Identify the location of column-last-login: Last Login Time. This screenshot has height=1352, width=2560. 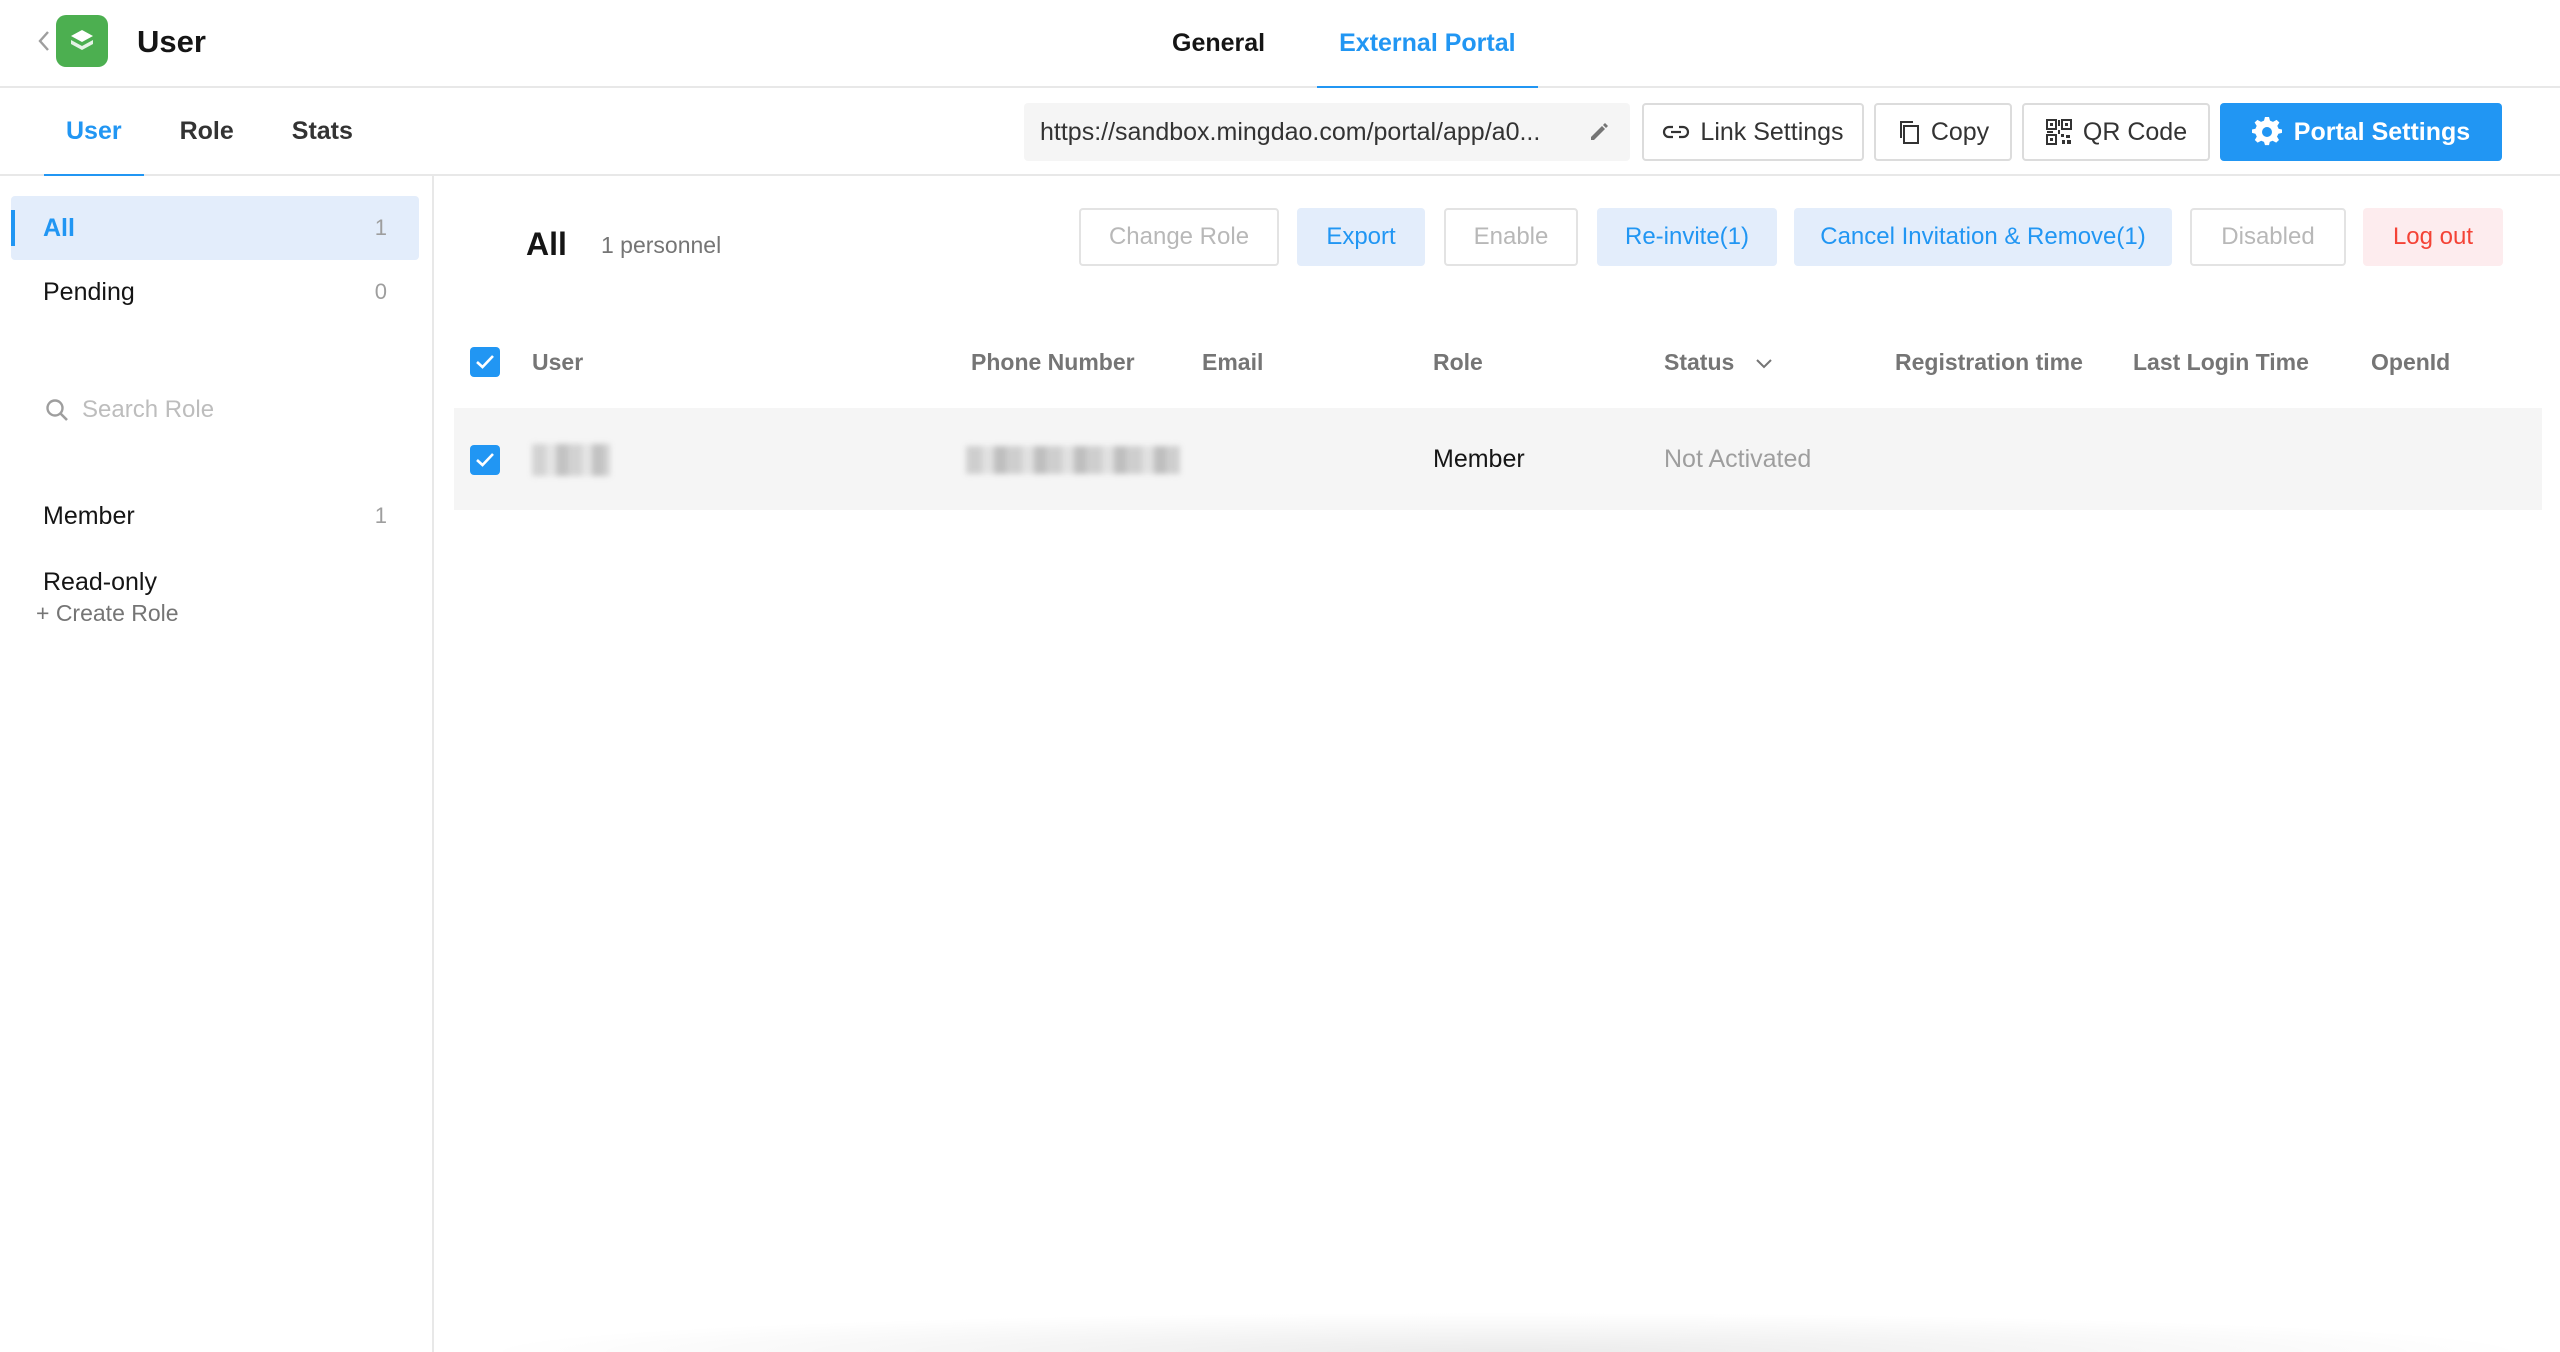
(2221, 362).